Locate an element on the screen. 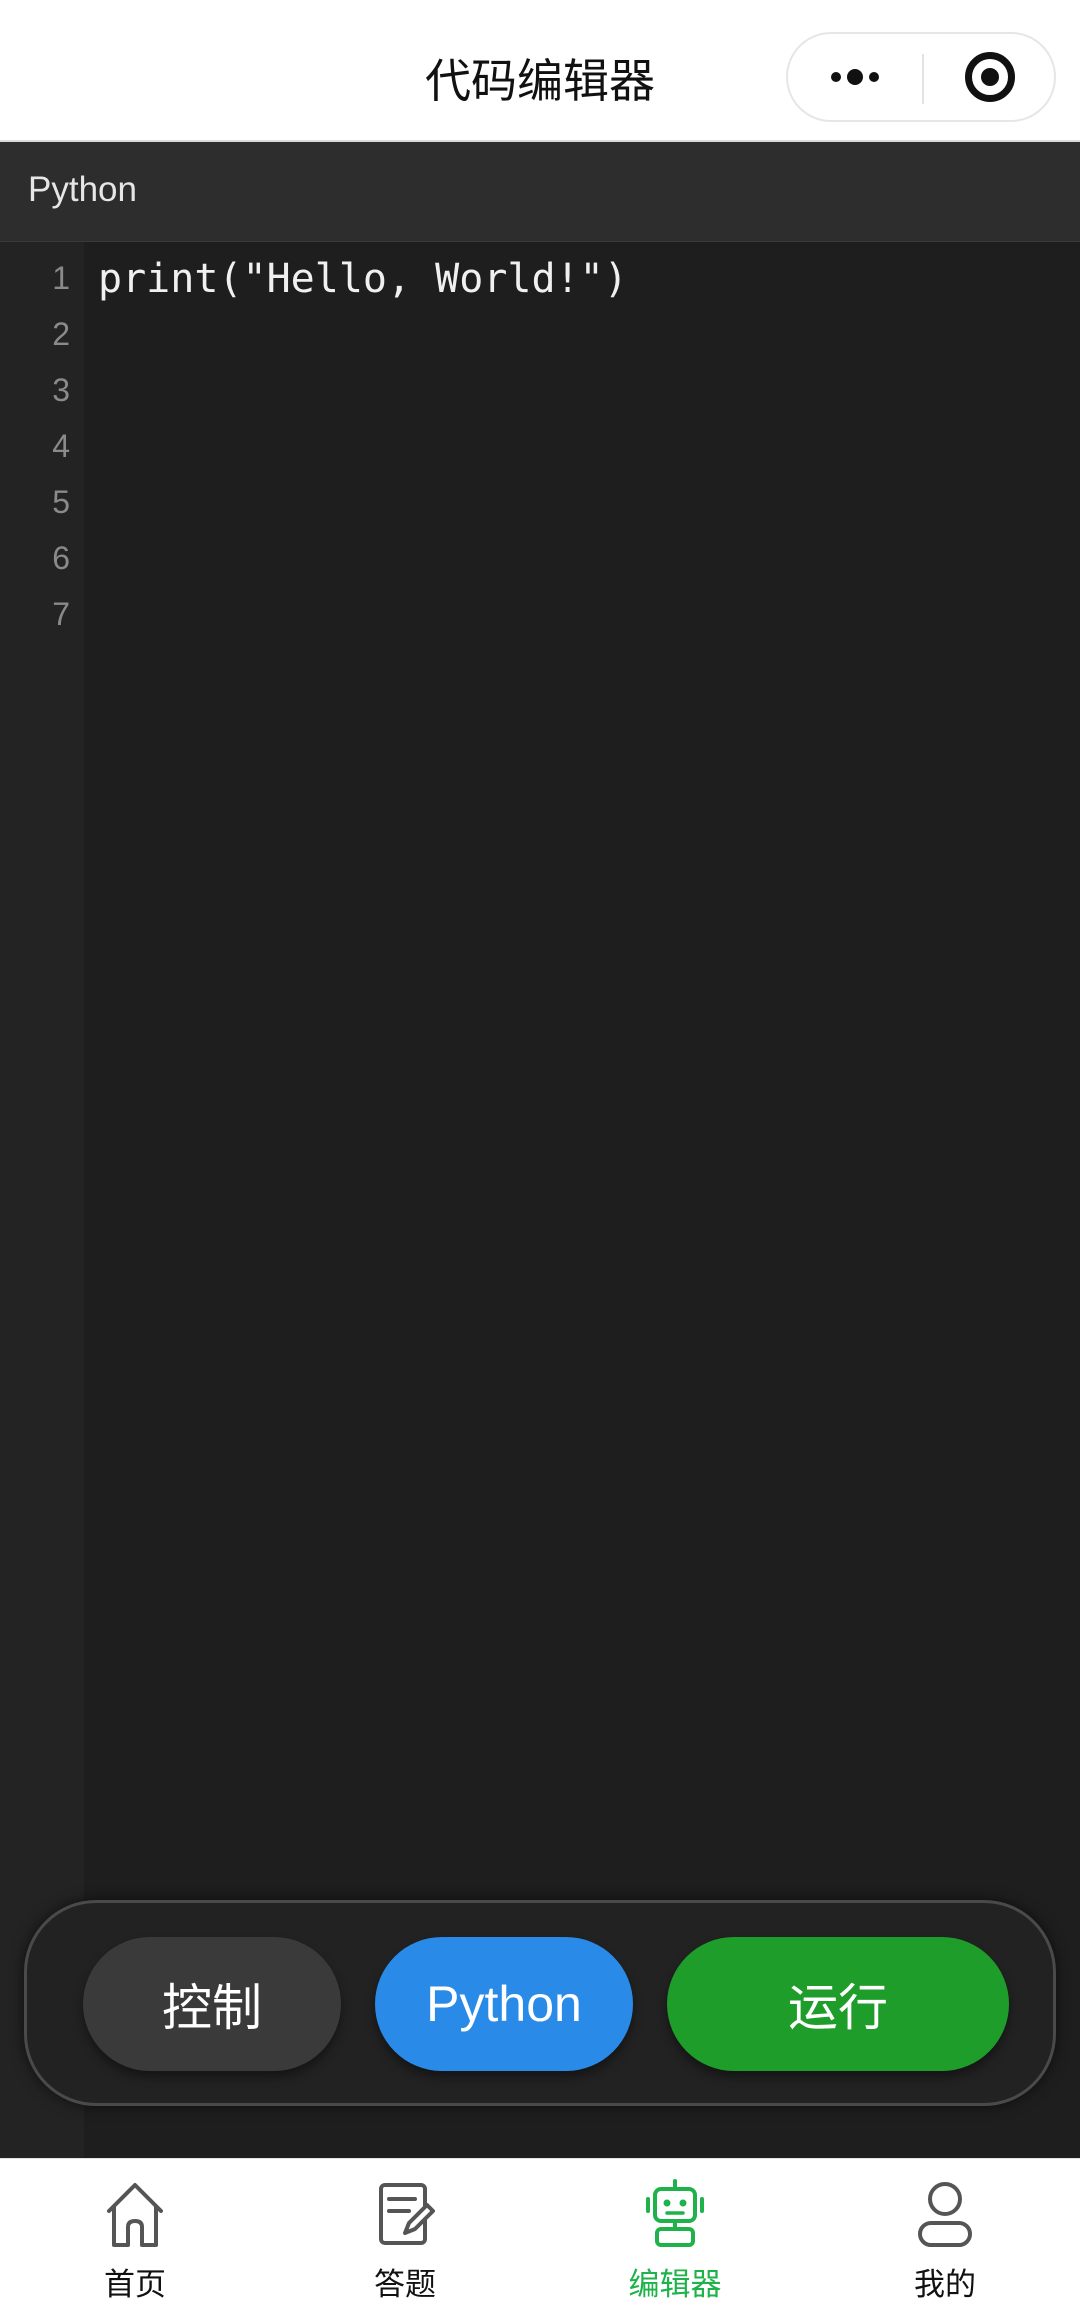  bottom-tab-bar: 首页 答题 编辑器 我的 is located at coordinates (540, 2234).